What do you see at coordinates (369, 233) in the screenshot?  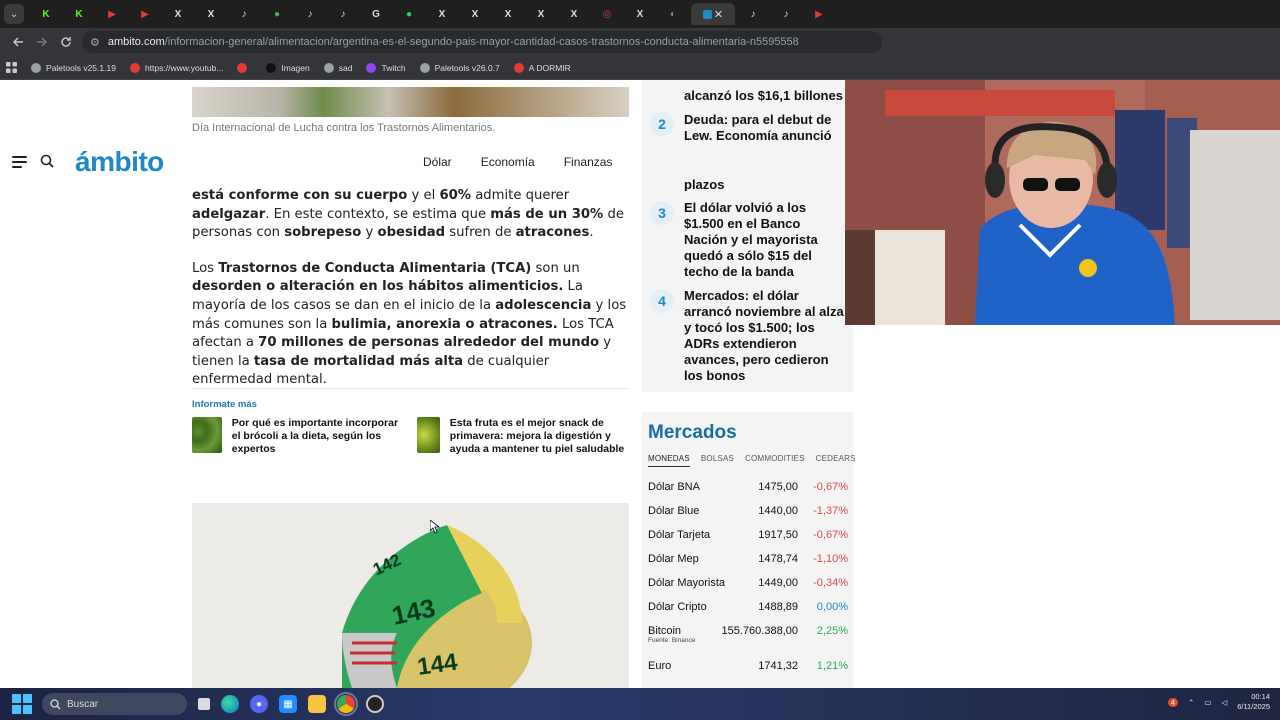 I see `text-run: y` at bounding box center [369, 233].